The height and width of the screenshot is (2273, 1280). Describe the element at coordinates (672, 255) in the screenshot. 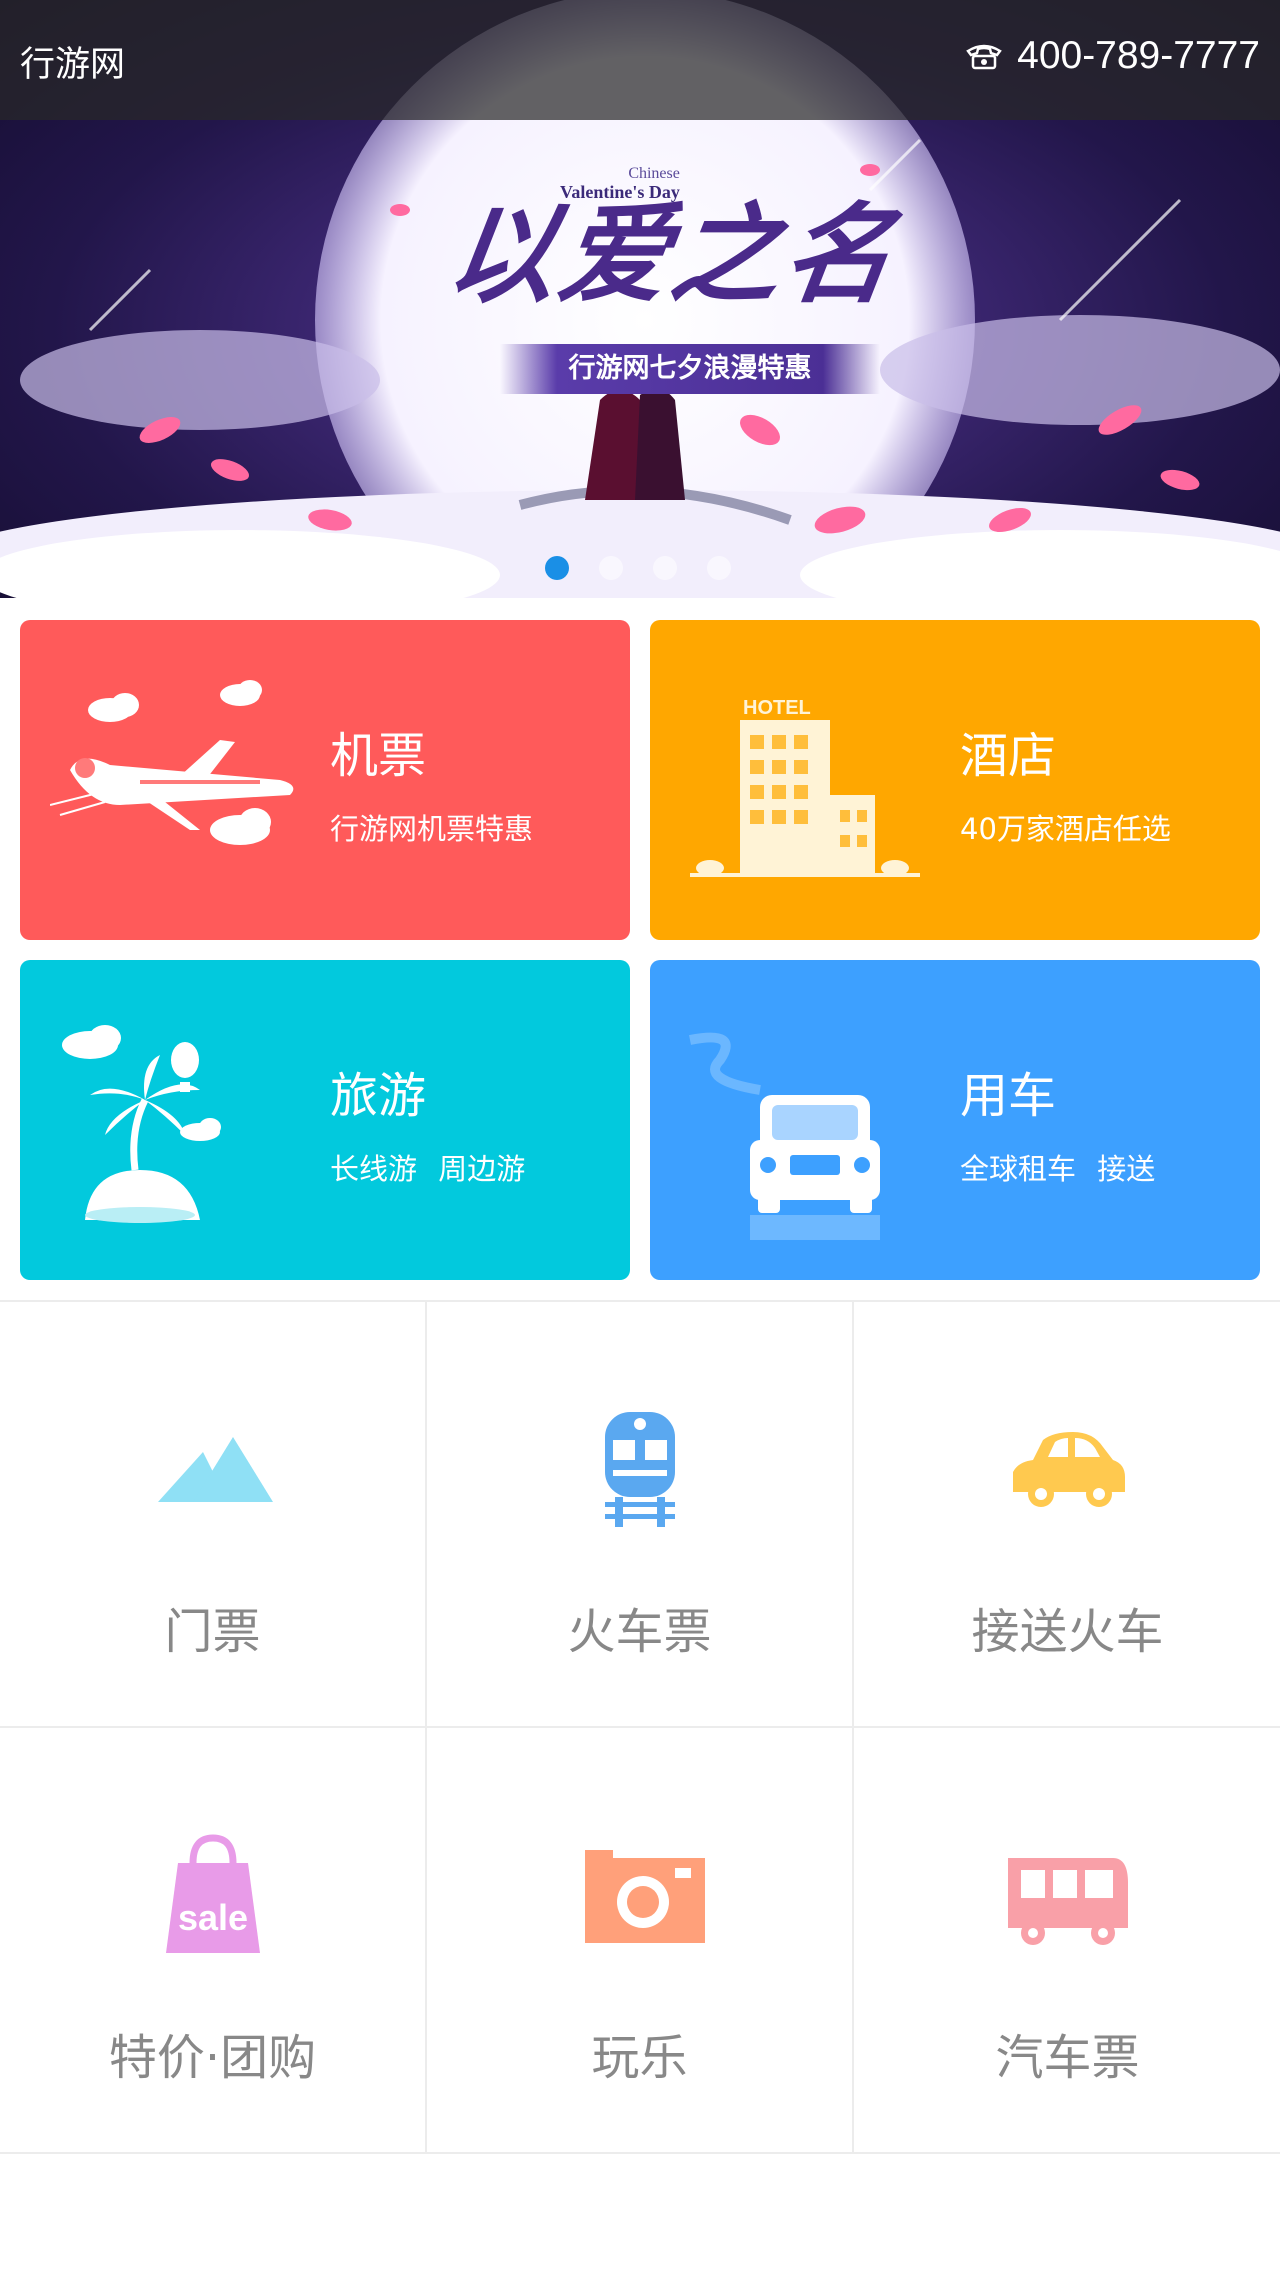

I see `banner-calligraphy: 以爱之名` at that location.